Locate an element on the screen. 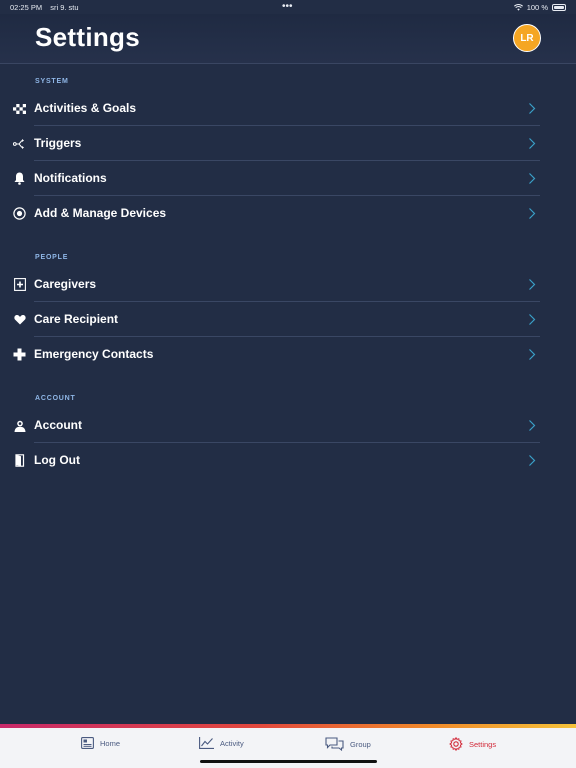  settings-item-label: Caregivers is located at coordinates (65, 284).